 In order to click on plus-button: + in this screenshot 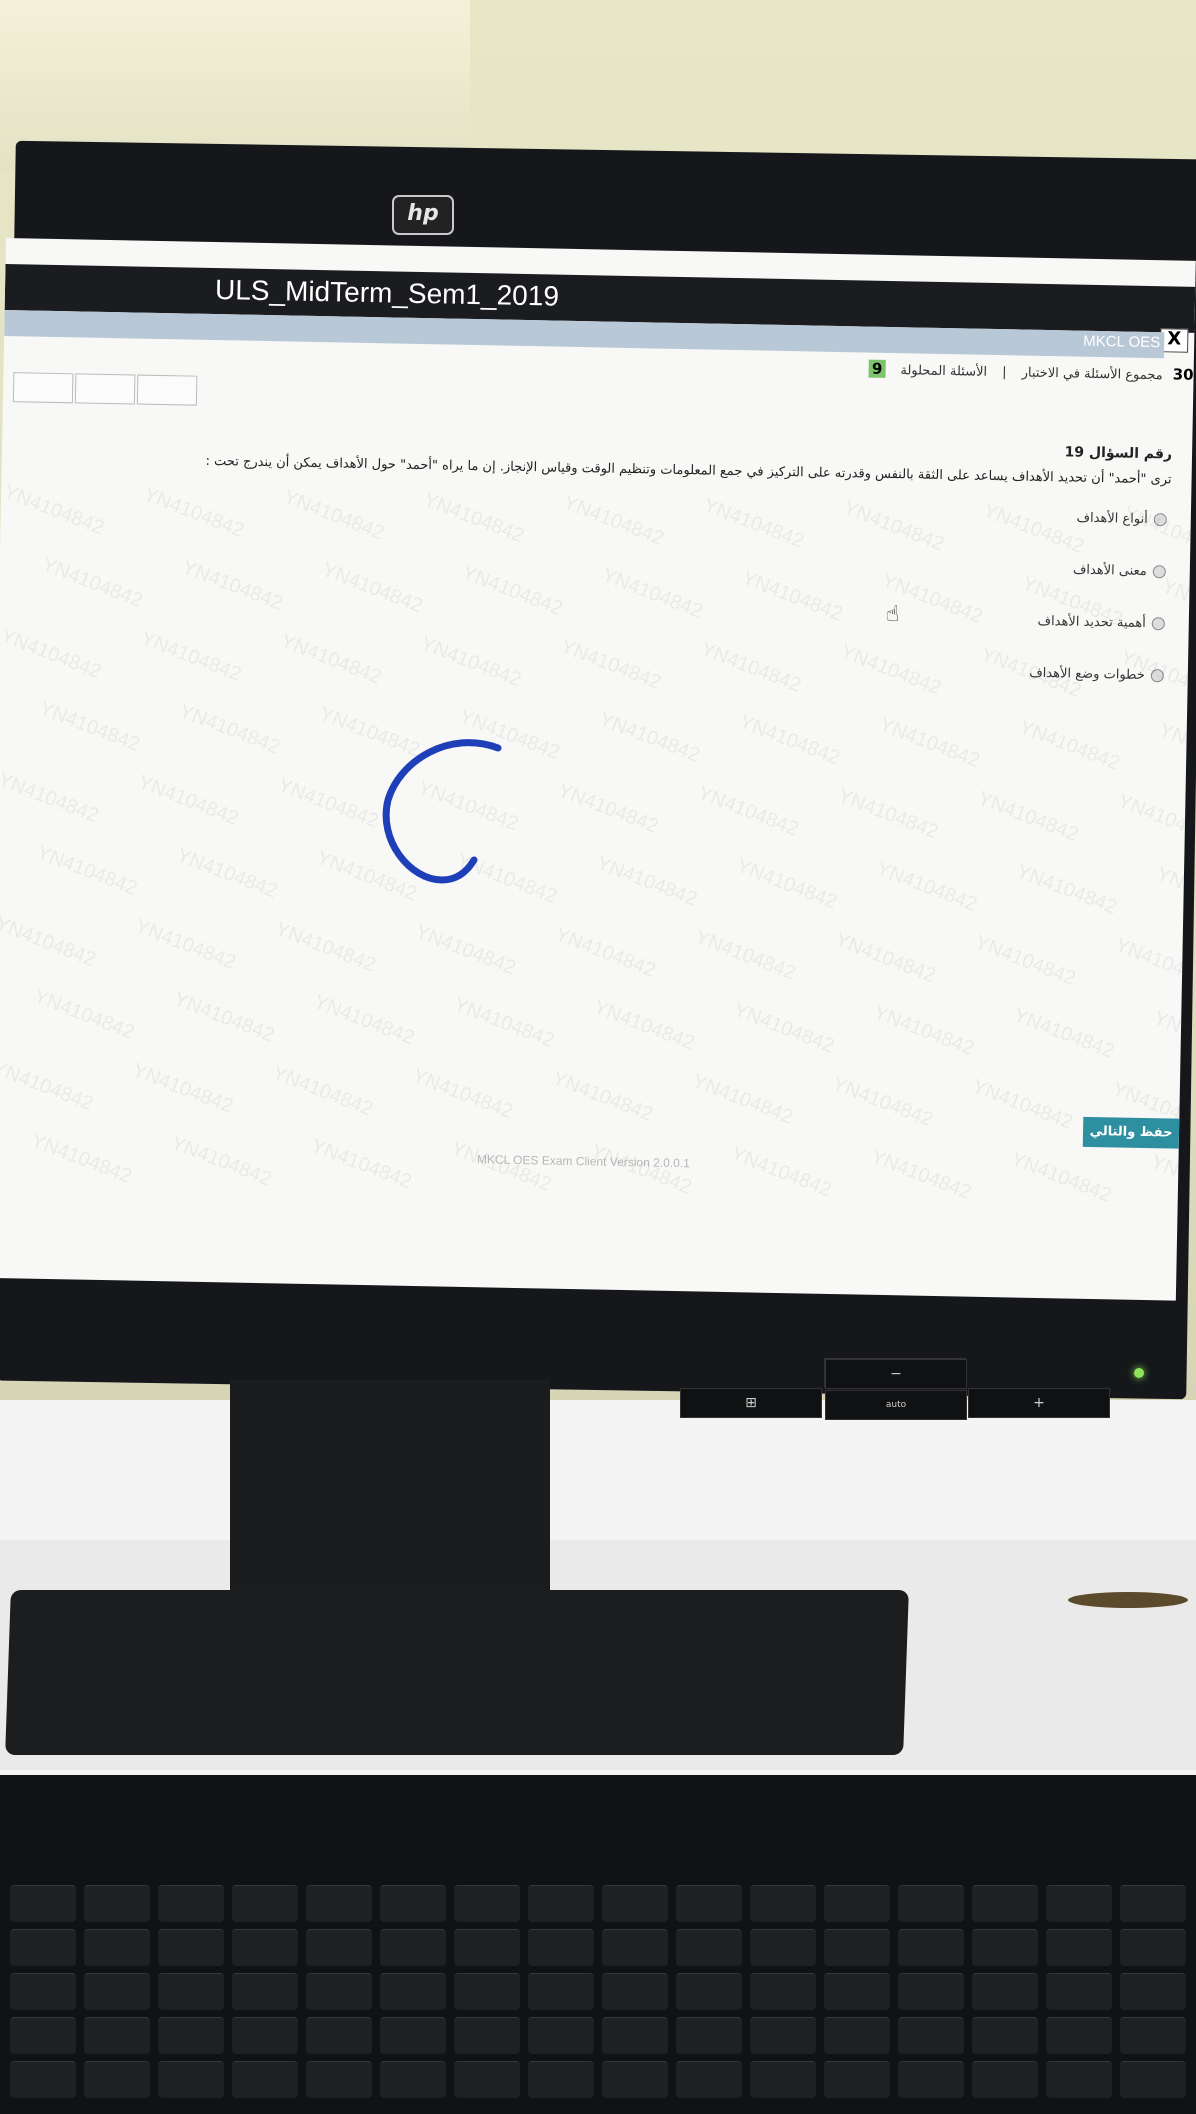, I will do `click(1039, 1403)`.